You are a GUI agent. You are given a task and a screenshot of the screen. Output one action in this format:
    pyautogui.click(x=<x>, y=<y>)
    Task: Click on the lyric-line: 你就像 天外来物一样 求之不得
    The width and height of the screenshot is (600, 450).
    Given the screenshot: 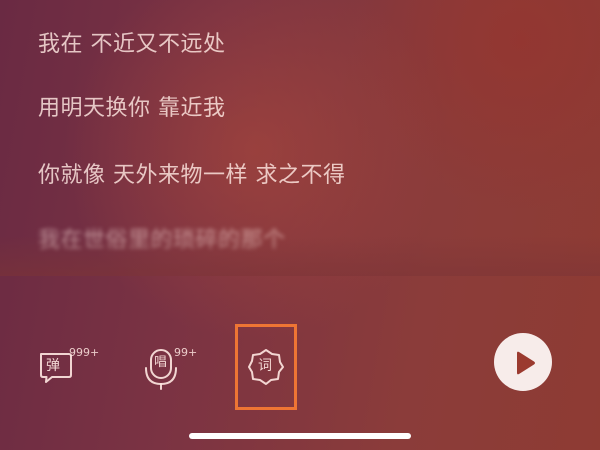 What is the action you would take?
    pyautogui.click(x=192, y=173)
    